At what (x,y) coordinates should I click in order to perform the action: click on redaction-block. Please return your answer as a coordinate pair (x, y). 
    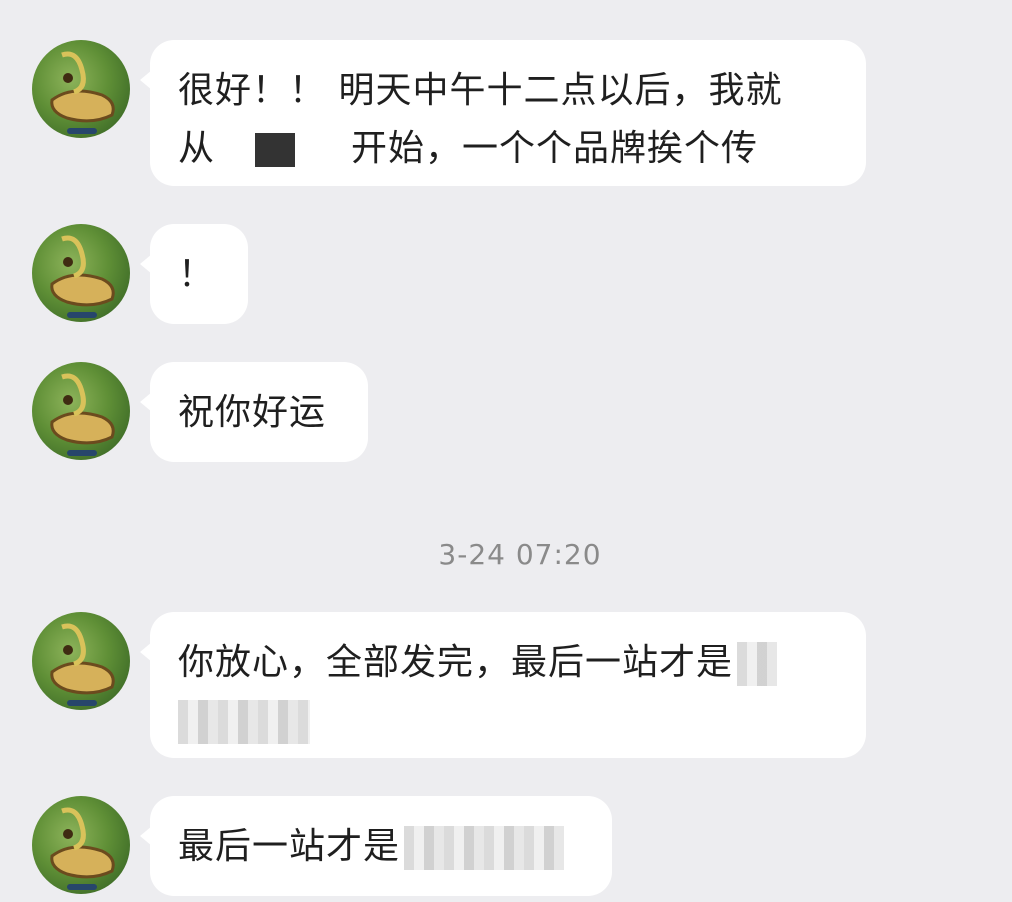
    Looking at the image, I should click on (275, 150).